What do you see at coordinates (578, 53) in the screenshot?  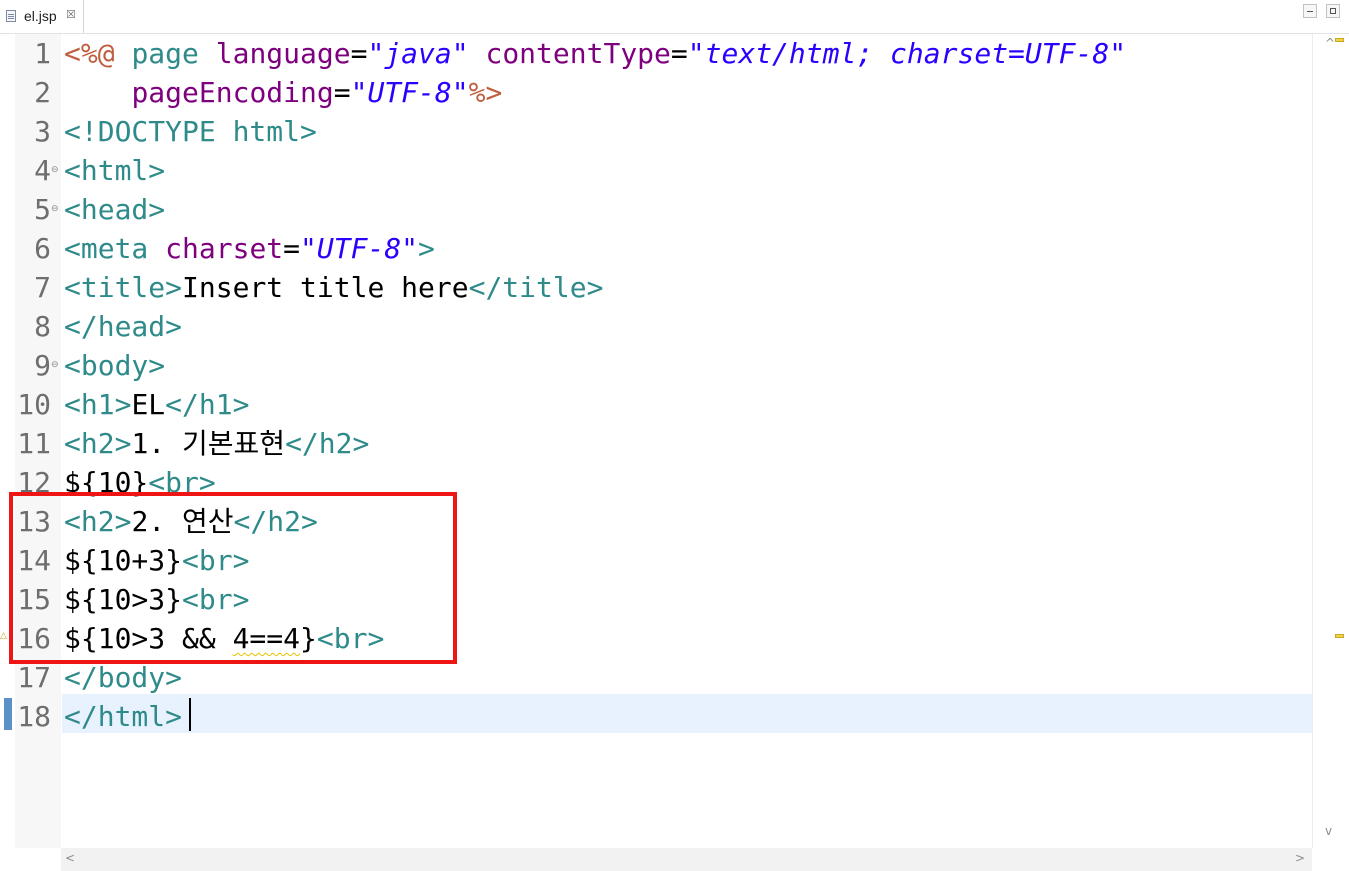 I see `code-token: contentType` at bounding box center [578, 53].